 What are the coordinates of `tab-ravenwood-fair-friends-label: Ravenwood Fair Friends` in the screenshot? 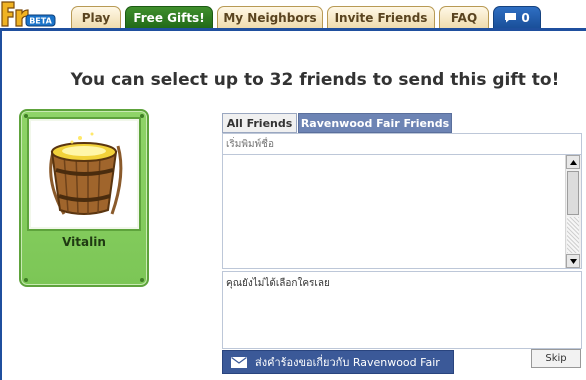 It's located at (375, 123).